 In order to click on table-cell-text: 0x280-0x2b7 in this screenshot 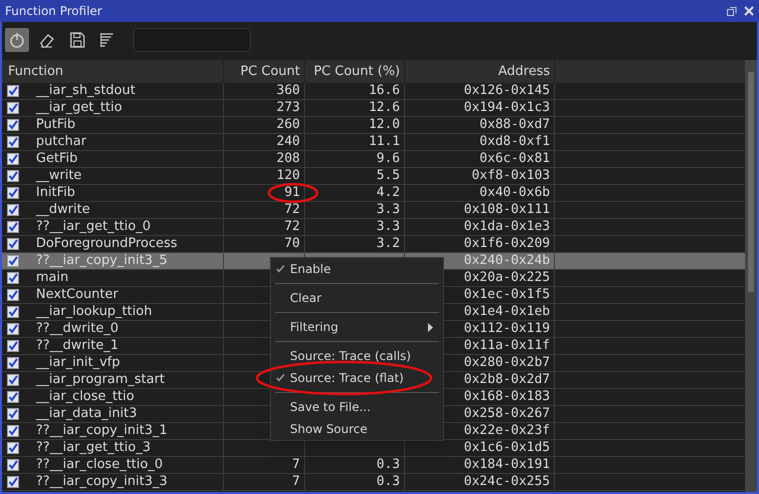, I will do `click(507, 363)`.